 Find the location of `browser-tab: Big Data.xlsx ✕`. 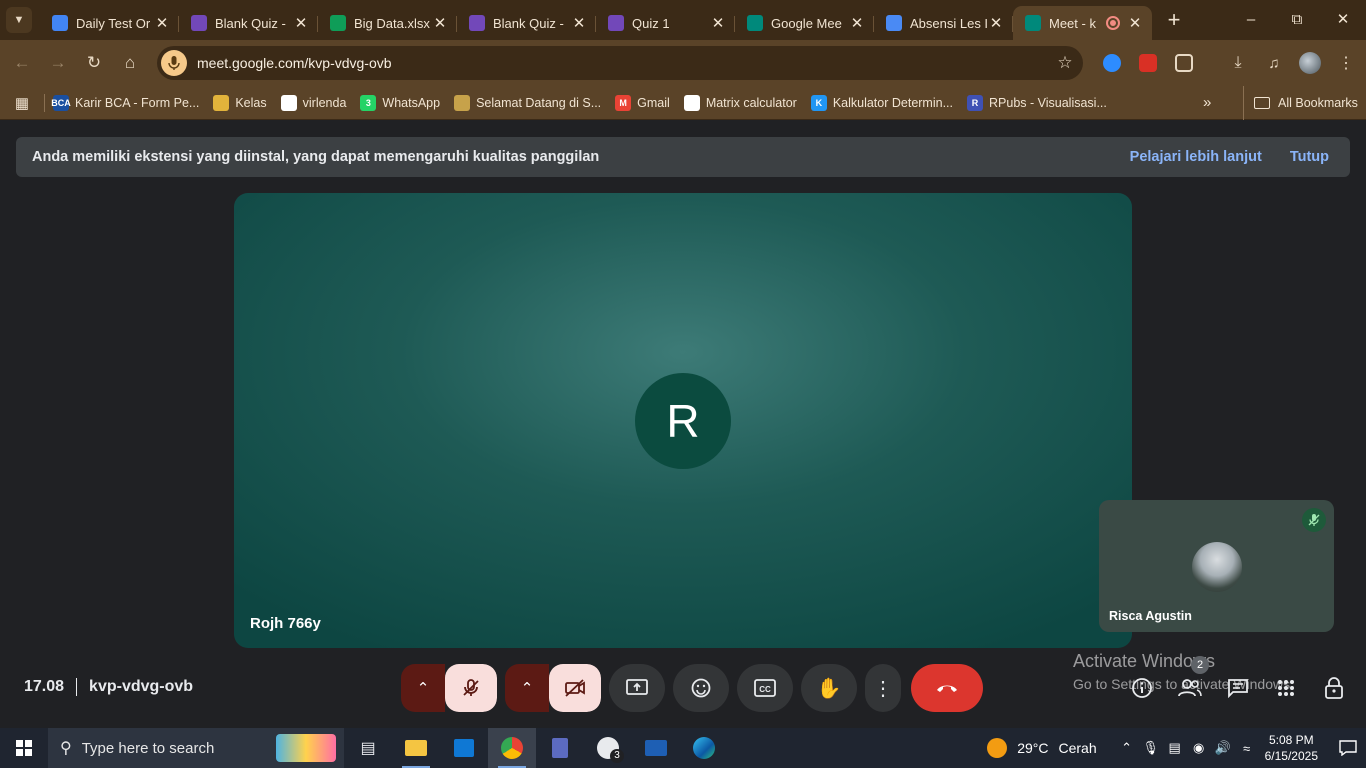

browser-tab: Big Data.xlsx ✕ is located at coordinates (387, 23).